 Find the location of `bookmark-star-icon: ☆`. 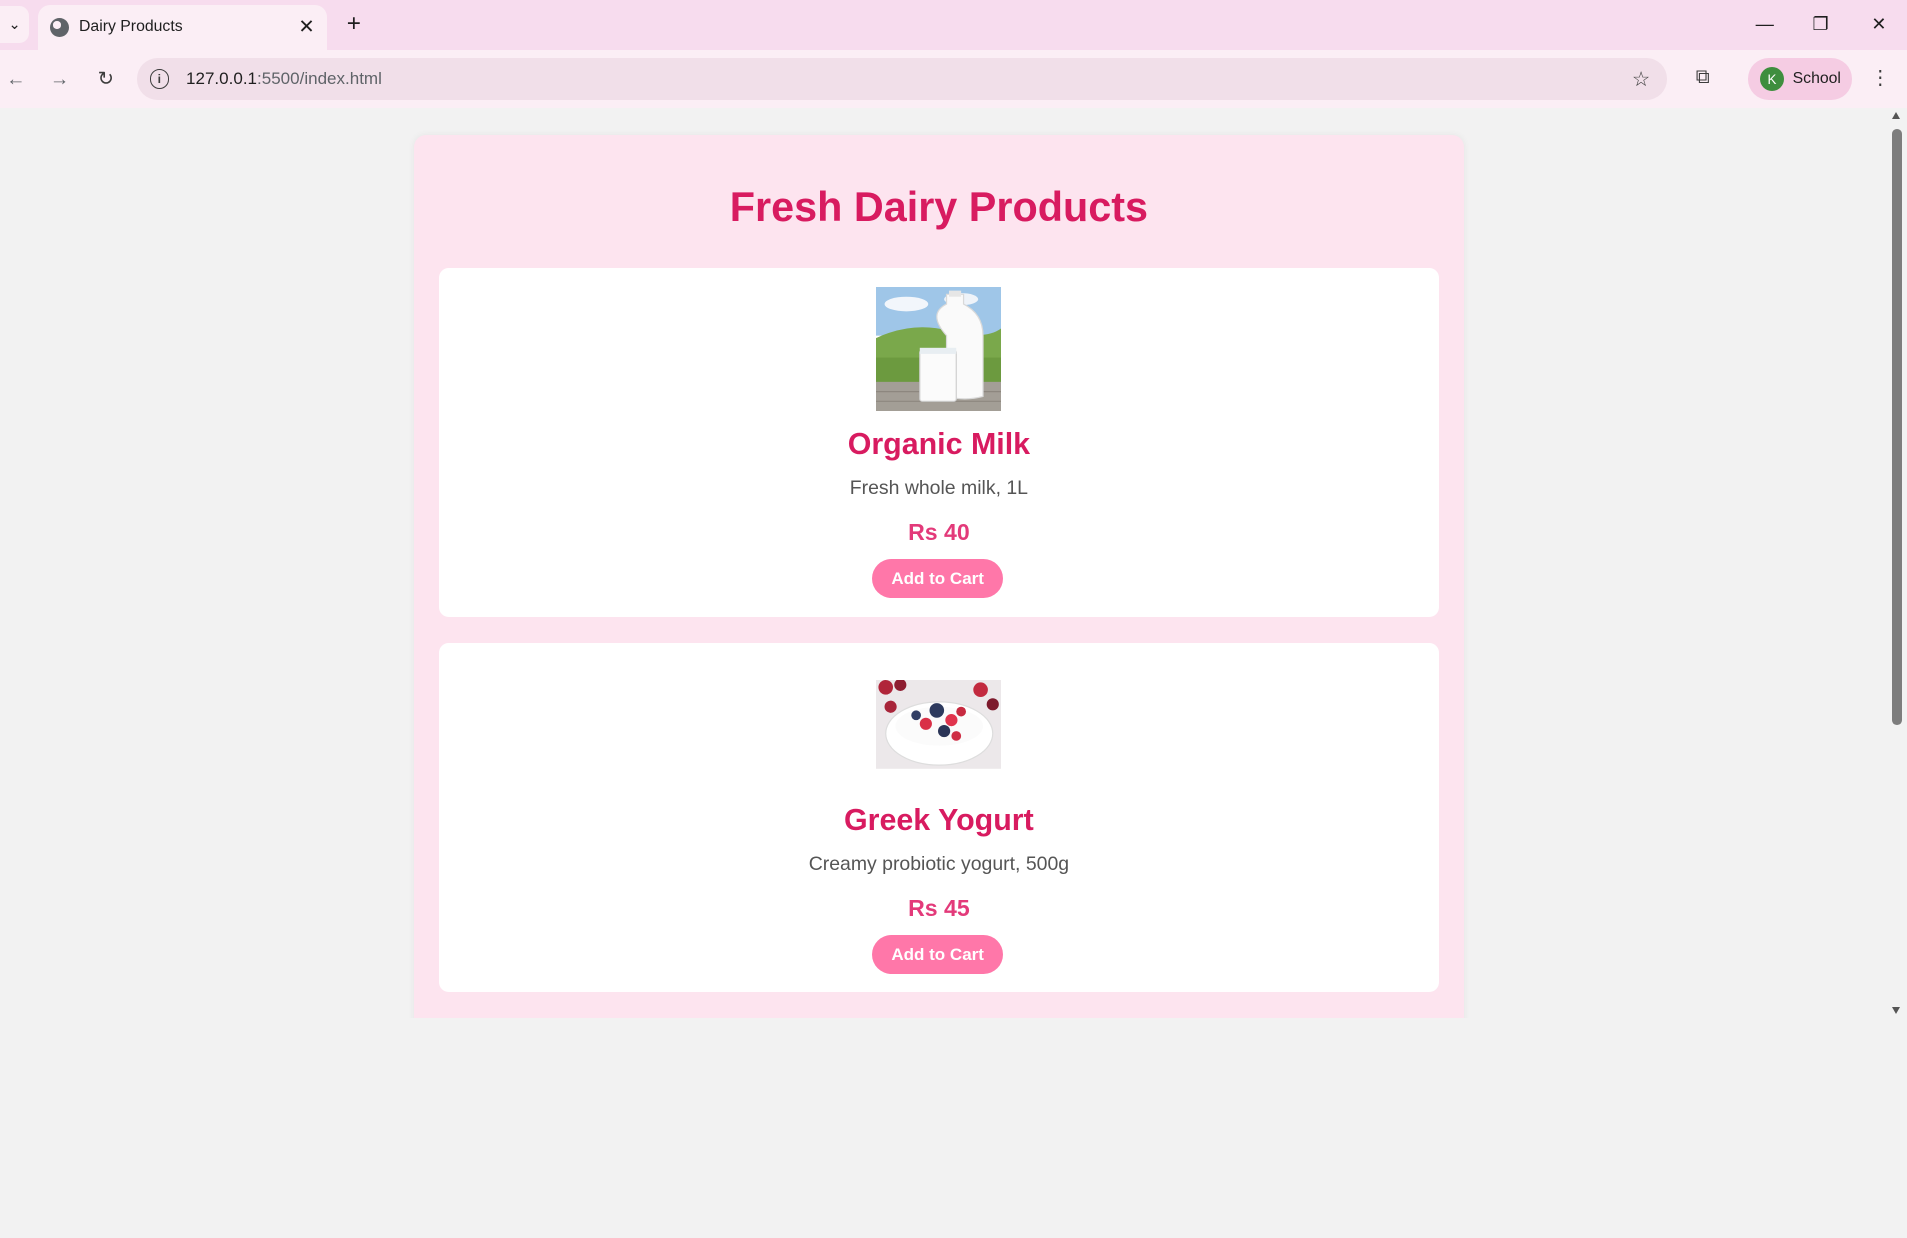

bookmark-star-icon: ☆ is located at coordinates (1641, 79).